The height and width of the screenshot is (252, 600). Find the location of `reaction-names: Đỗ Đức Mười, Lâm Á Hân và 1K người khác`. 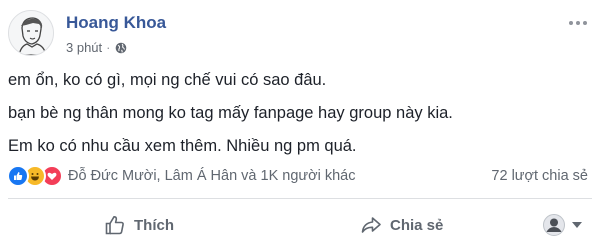

reaction-names: Đỗ Đức Mười, Lâm Á Hân và 1K người khác is located at coordinates (279, 176).